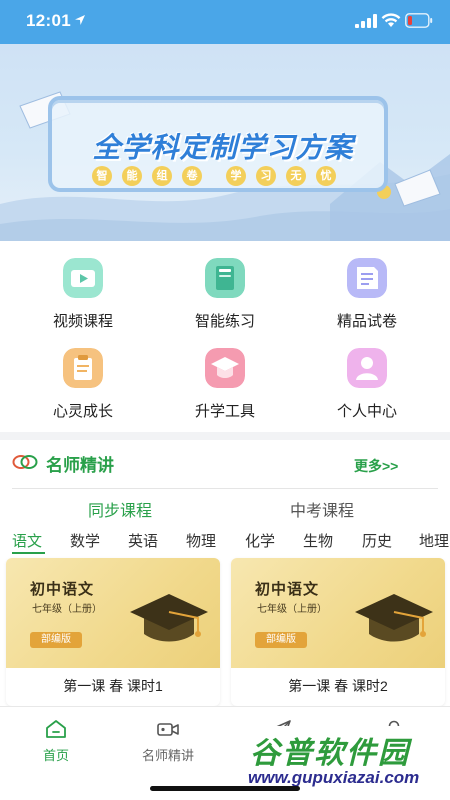 This screenshot has width=450, height=800. What do you see at coordinates (266, 176) in the screenshot?
I see `banner-tag: 习` at bounding box center [266, 176].